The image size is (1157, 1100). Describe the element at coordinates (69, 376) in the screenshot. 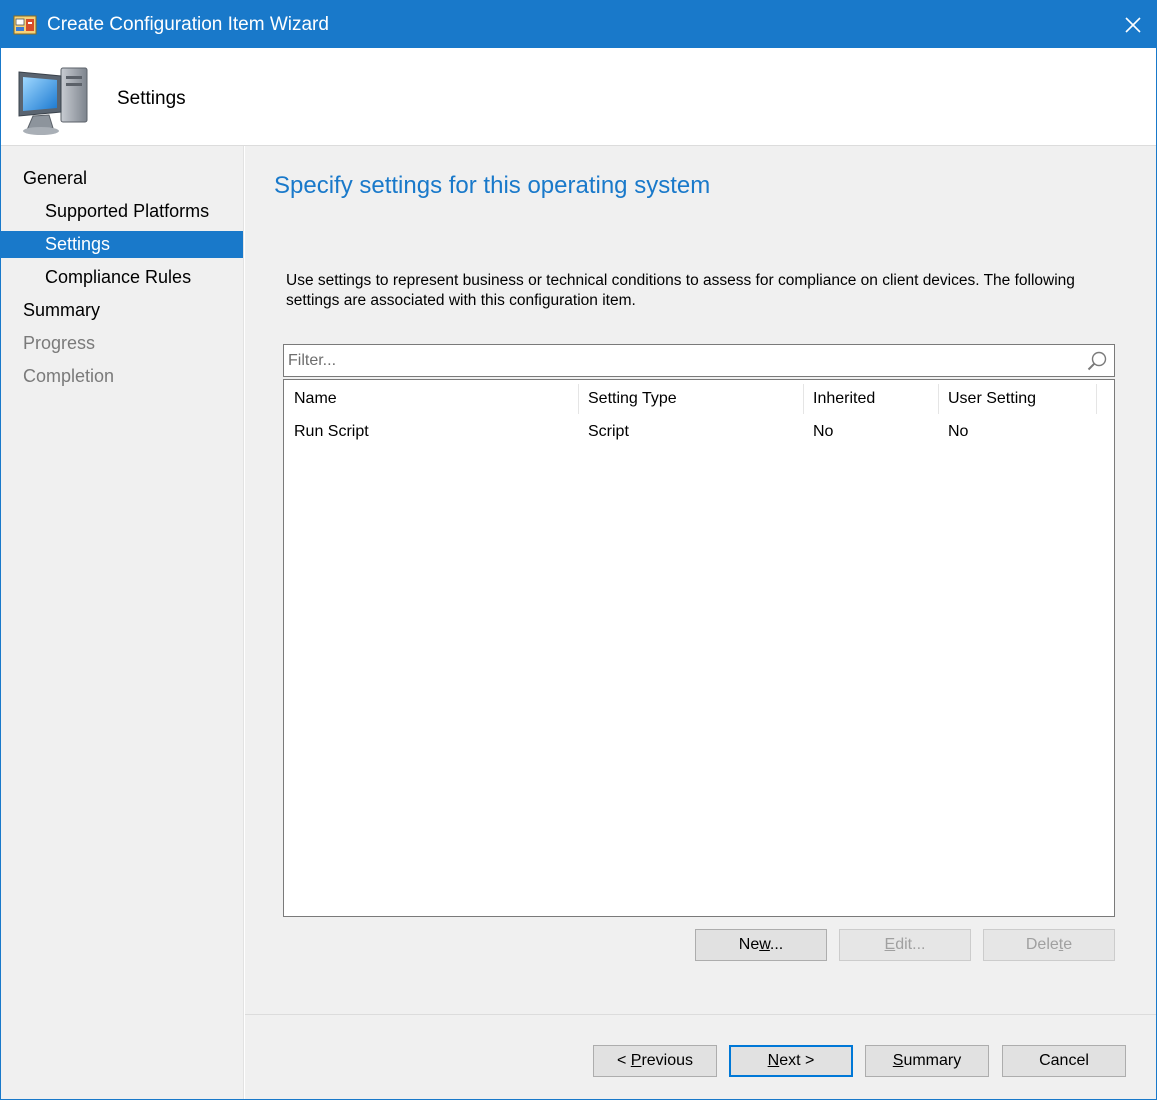

I see `nav-item-label: Completion` at that location.